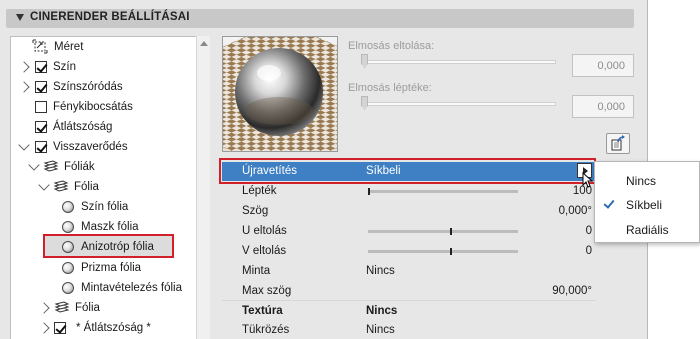 The image size is (700, 339). What do you see at coordinates (88, 86) in the screenshot?
I see `tree-item-label: Színszóródás` at bounding box center [88, 86].